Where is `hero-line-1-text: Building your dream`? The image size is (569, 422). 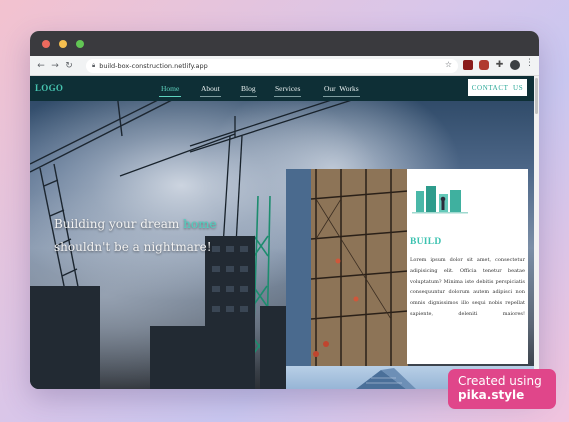
hero-line-1-text: Building your dream is located at coordinates (119, 224).